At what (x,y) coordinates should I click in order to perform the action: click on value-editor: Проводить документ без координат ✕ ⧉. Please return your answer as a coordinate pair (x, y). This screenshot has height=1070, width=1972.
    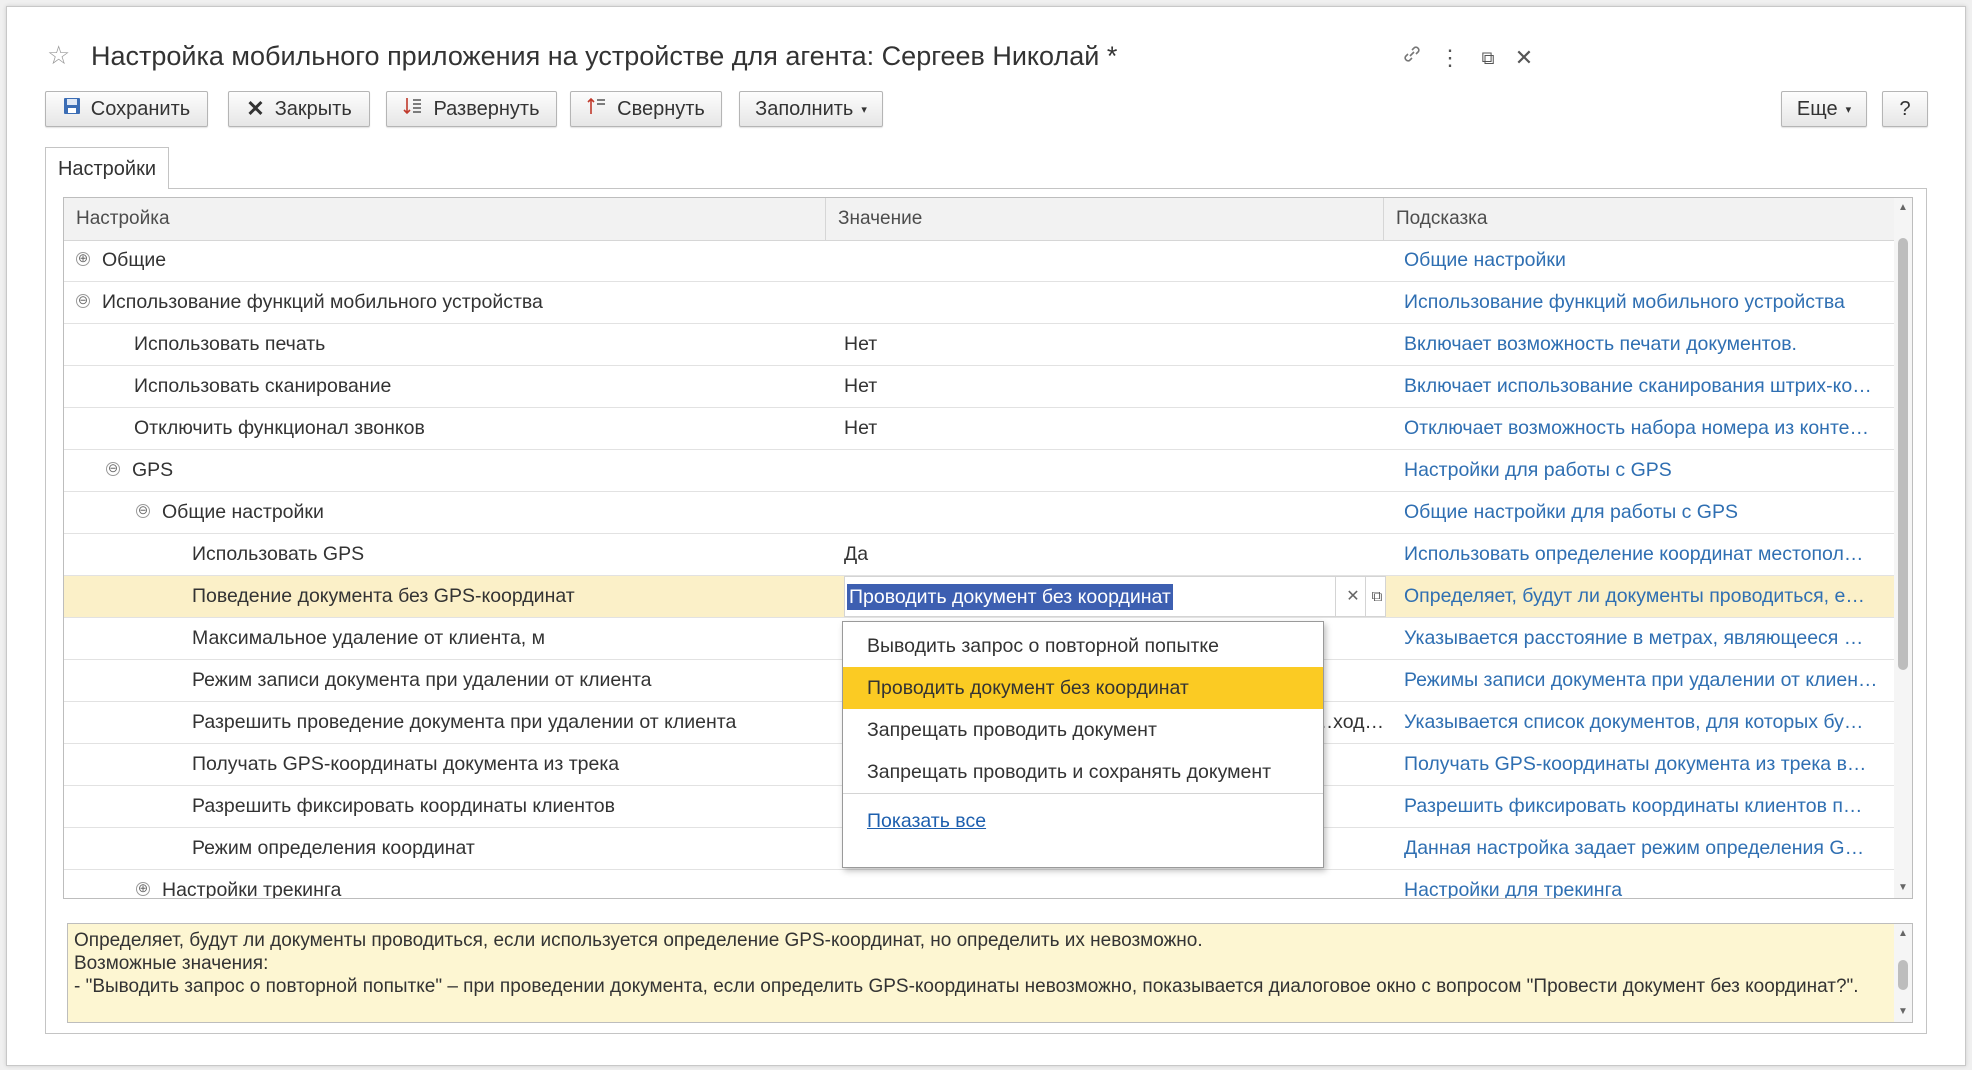
    Looking at the image, I should click on (1115, 596).